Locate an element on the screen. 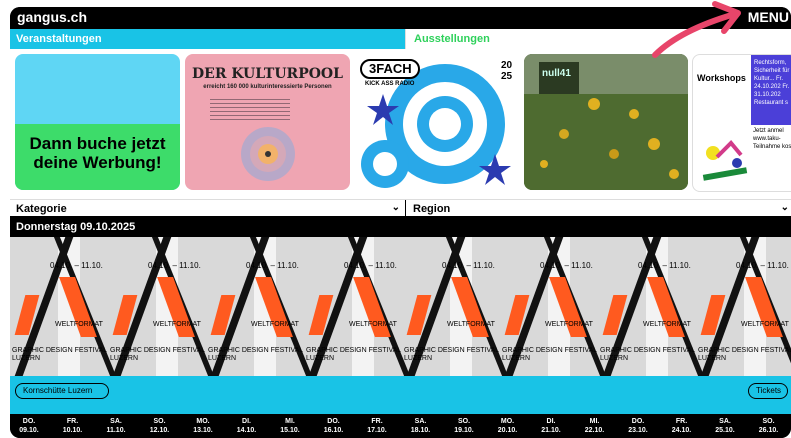  workshops-graphic is located at coordinates (725, 160).